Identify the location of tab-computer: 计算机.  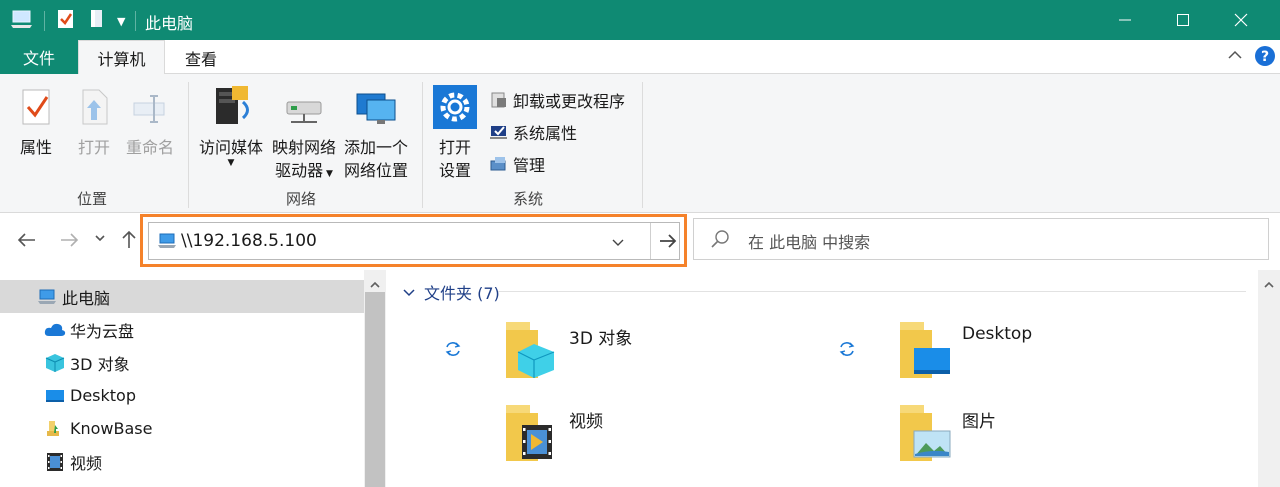
(121, 57).